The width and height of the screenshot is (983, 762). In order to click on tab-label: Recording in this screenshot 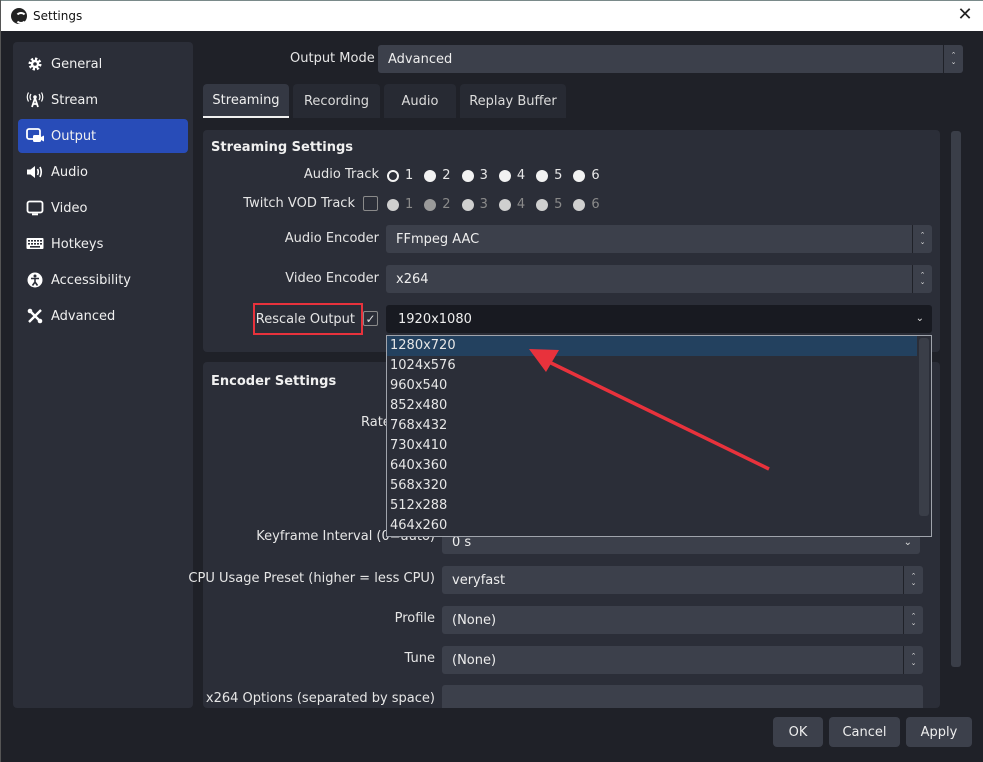, I will do `click(336, 101)`.